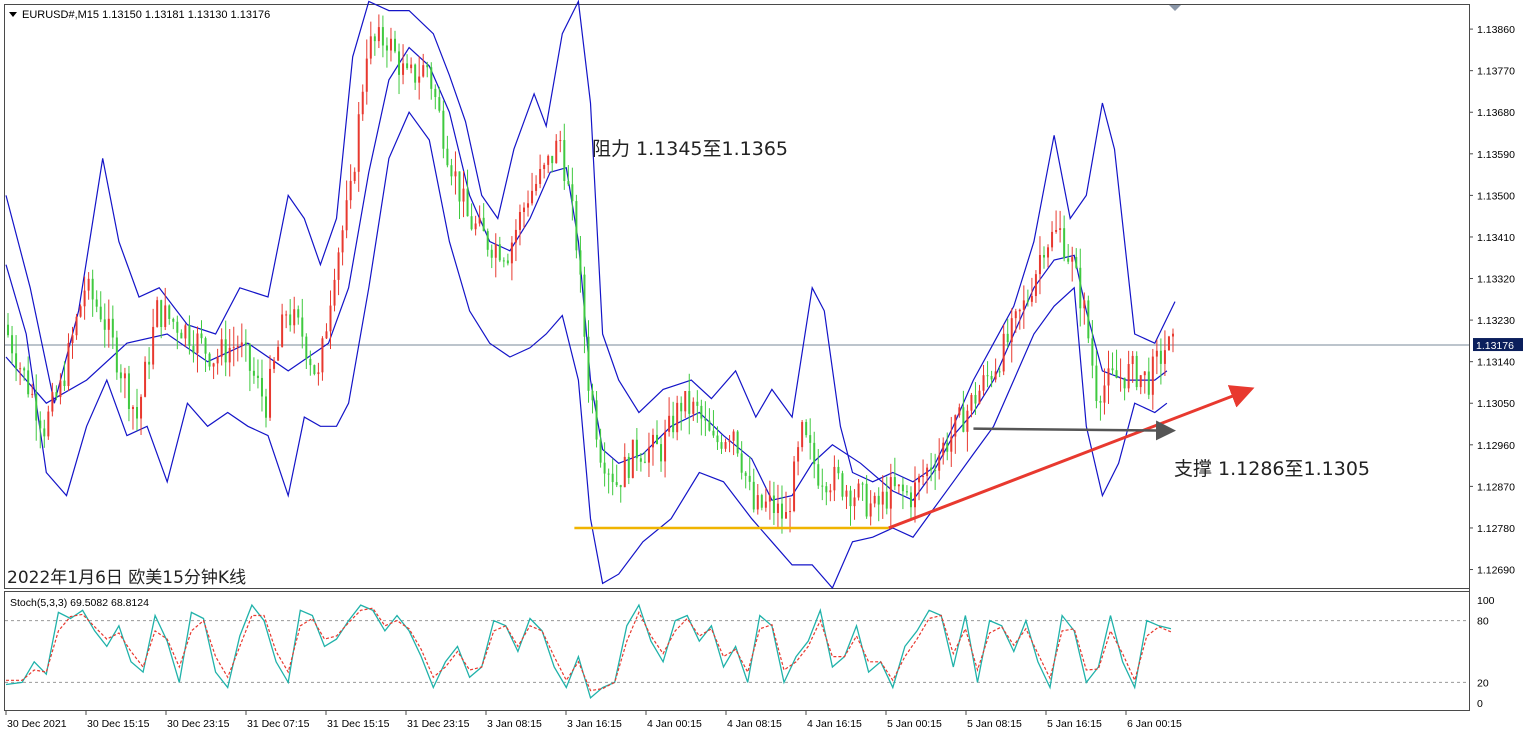 The image size is (1530, 740). What do you see at coordinates (1496, 196) in the screenshot?
I see `price-tick-label: 1.13500` at bounding box center [1496, 196].